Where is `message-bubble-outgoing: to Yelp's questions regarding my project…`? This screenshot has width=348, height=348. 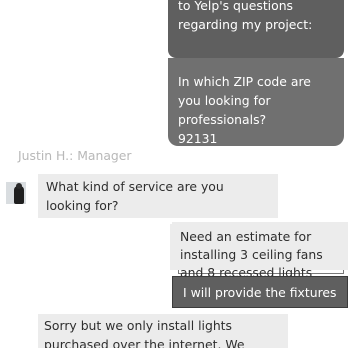
message-bubble-outgoing: to Yelp's questions regarding my project… is located at coordinates (256, 29).